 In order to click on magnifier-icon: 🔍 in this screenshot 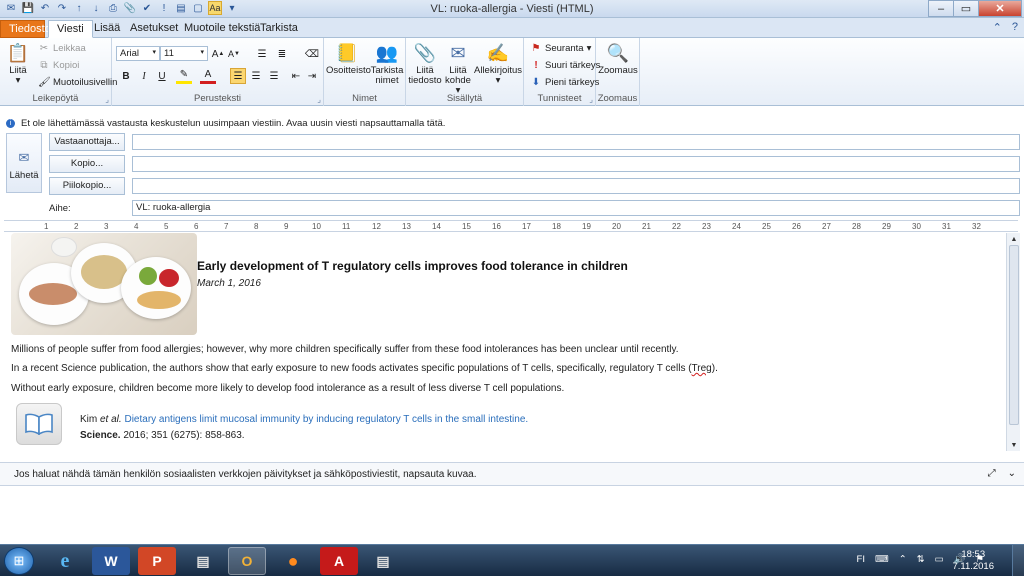, I will do `click(618, 53)`.